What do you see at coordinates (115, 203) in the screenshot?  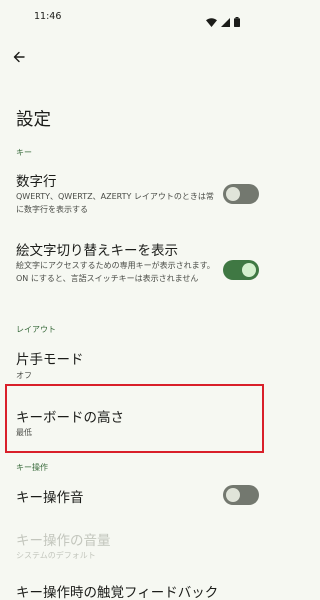 I see `pref-summary: QWERTY、QWERTZ、AZERTY レイアウトのときは常に数字行を表示する` at bounding box center [115, 203].